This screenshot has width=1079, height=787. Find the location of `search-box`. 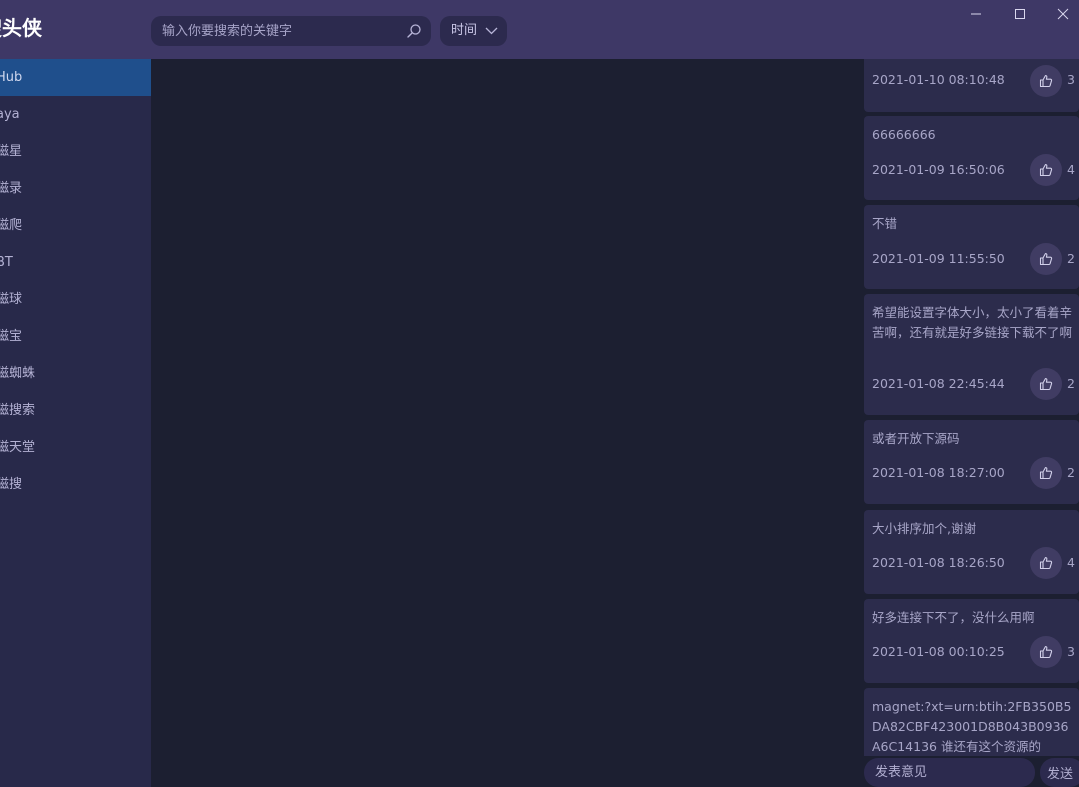

search-box is located at coordinates (291, 31).